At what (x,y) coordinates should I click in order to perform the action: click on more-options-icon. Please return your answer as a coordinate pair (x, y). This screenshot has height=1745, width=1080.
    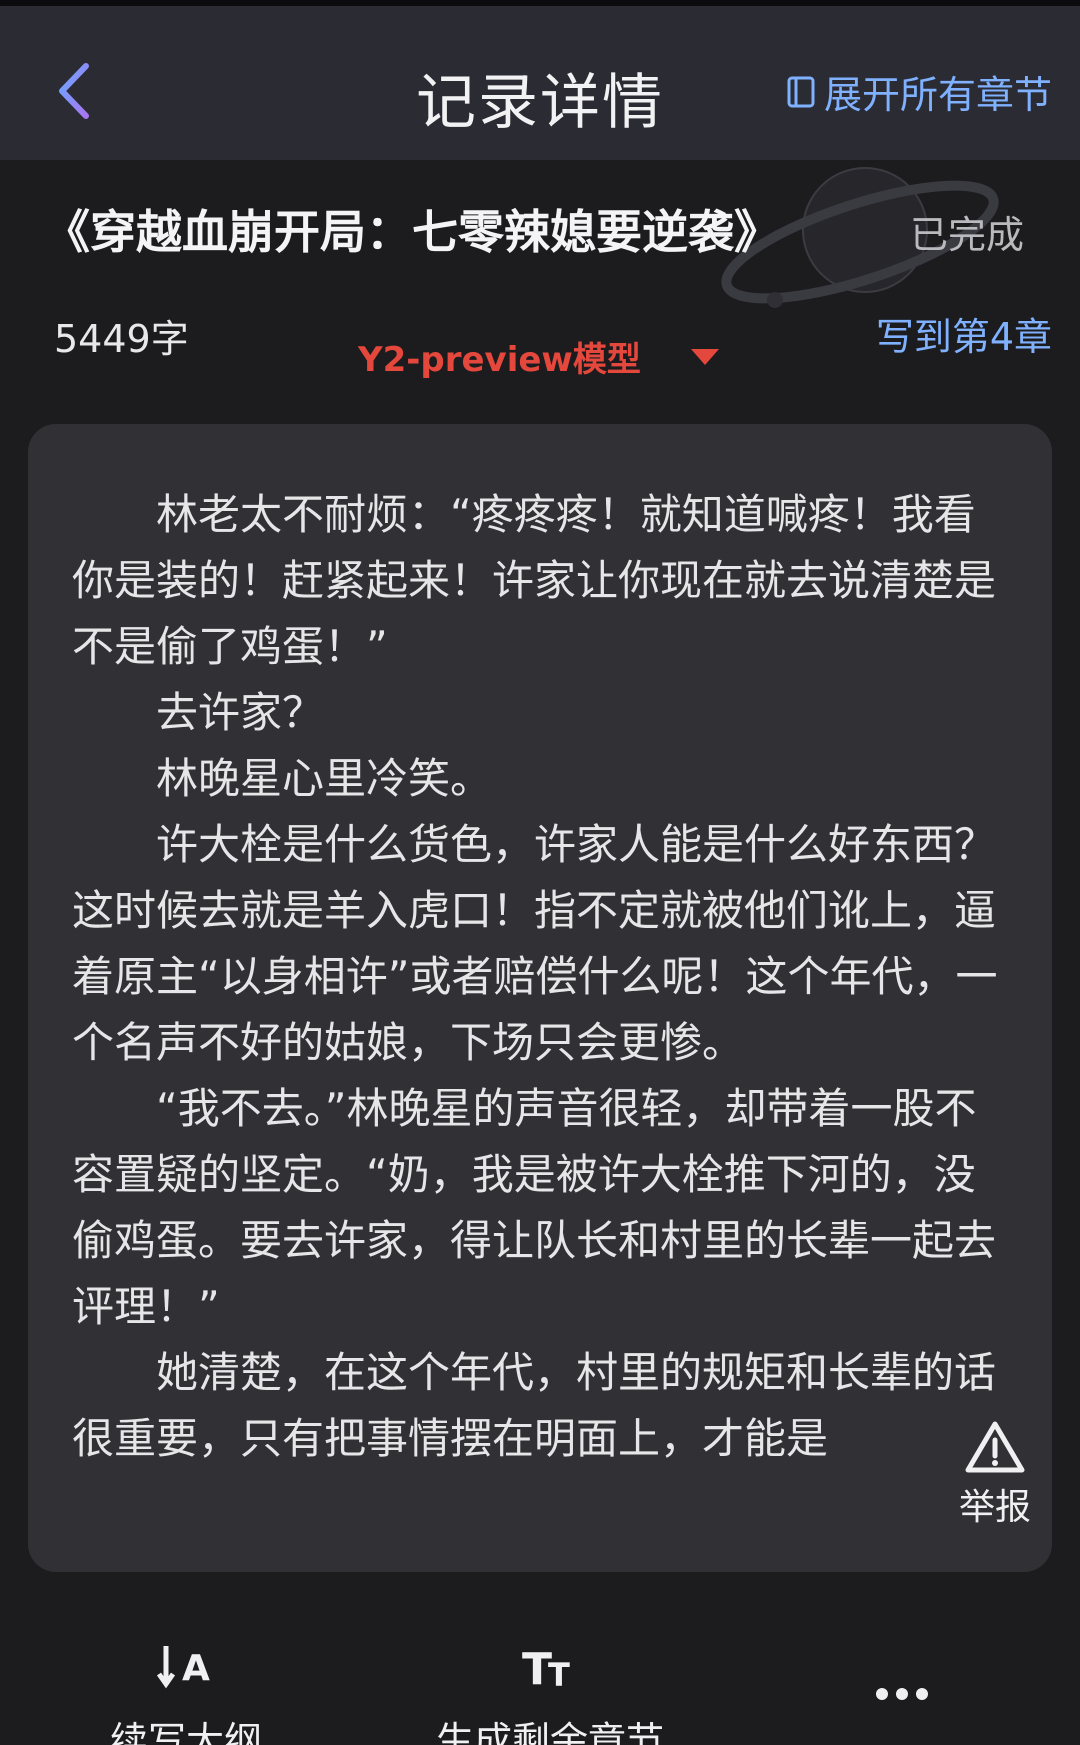
    Looking at the image, I should click on (902, 1694).